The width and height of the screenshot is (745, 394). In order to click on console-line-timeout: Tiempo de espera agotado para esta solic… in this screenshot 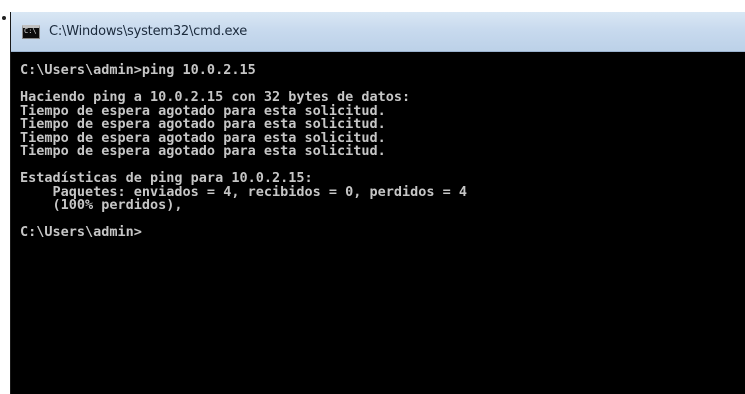, I will do `click(203, 151)`.